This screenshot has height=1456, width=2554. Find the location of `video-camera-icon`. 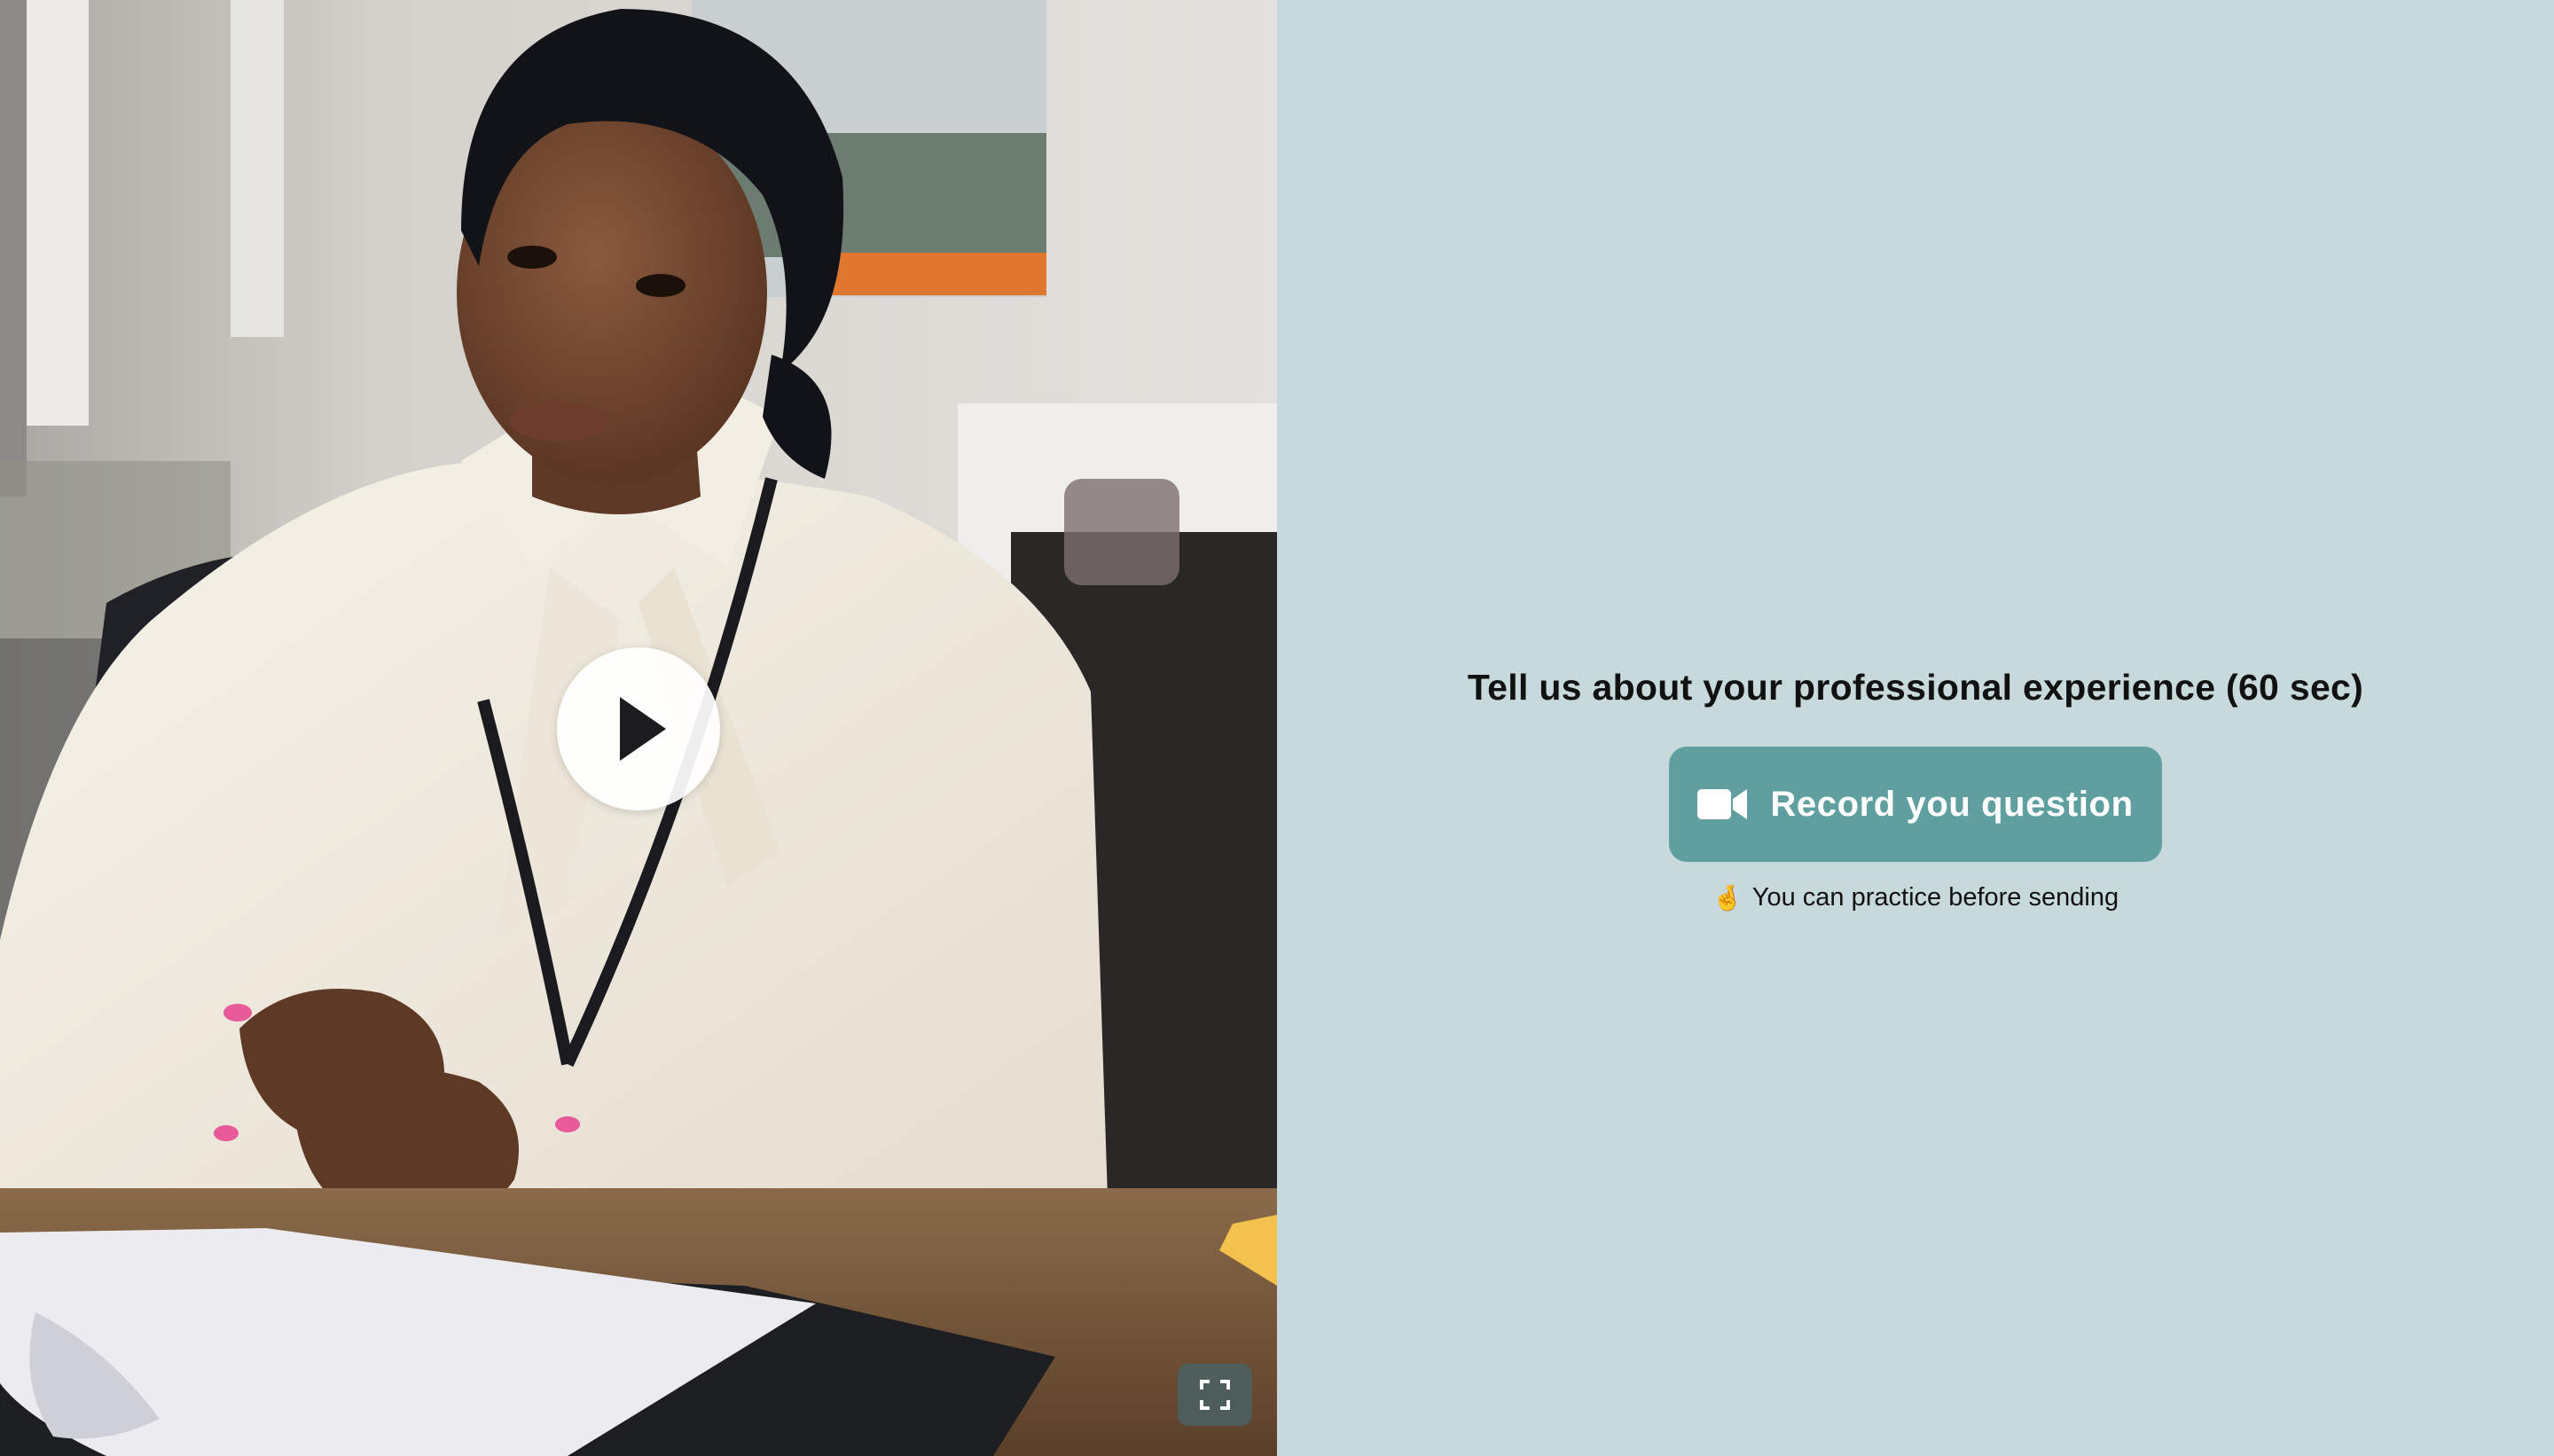

video-camera-icon is located at coordinates (1722, 804).